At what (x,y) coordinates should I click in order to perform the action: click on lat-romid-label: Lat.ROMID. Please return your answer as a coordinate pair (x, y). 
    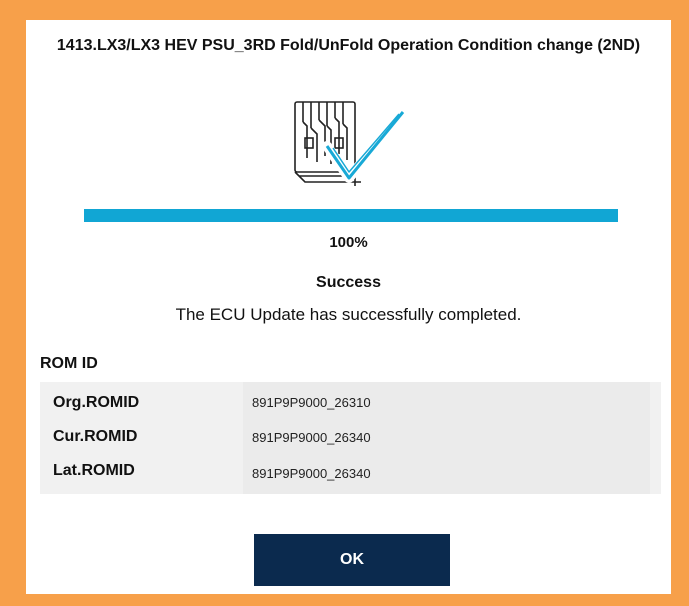
    Looking at the image, I should click on (94, 470).